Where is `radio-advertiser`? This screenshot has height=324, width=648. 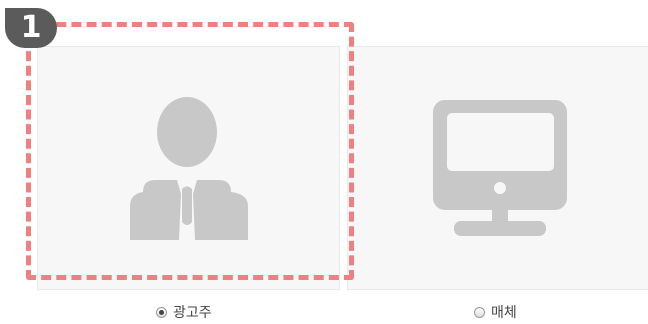
radio-advertiser is located at coordinates (161, 312).